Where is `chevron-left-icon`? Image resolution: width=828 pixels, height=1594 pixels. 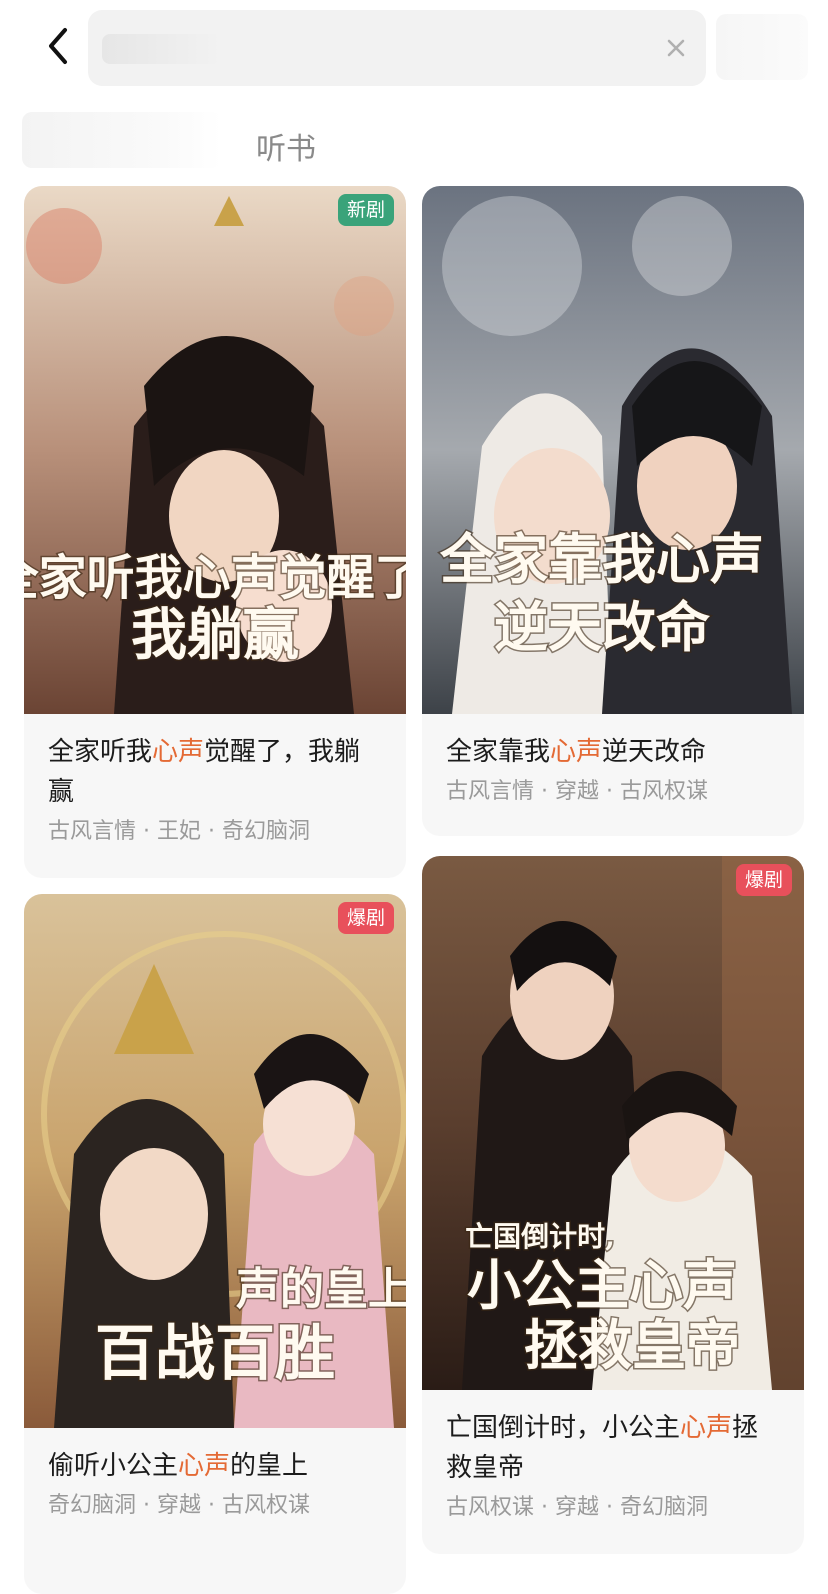 chevron-left-icon is located at coordinates (58, 46).